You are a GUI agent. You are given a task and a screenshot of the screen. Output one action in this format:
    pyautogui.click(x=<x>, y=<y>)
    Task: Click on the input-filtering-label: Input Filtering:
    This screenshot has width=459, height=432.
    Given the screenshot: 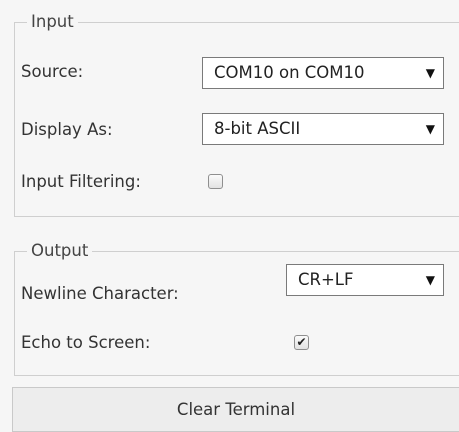 What is the action you would take?
    pyautogui.click(x=81, y=181)
    